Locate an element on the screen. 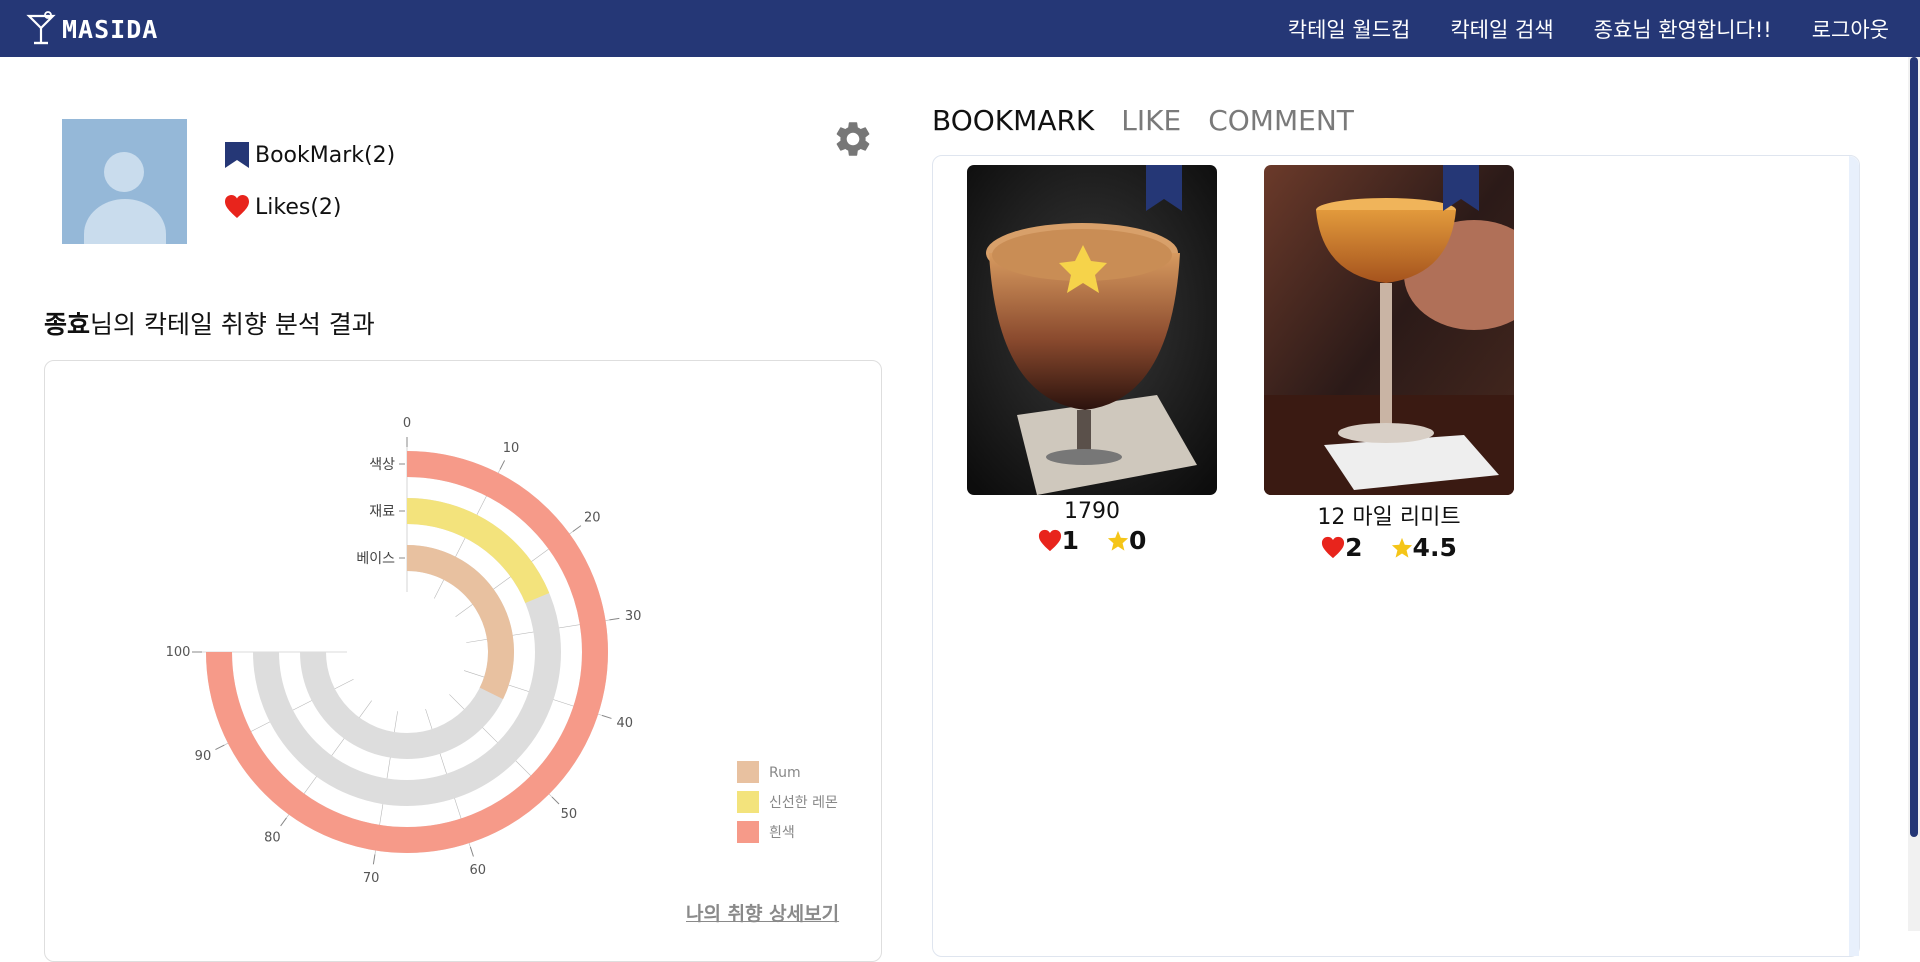 The width and height of the screenshot is (1920, 962). tab-comment: COMMENT is located at coordinates (1281, 120).